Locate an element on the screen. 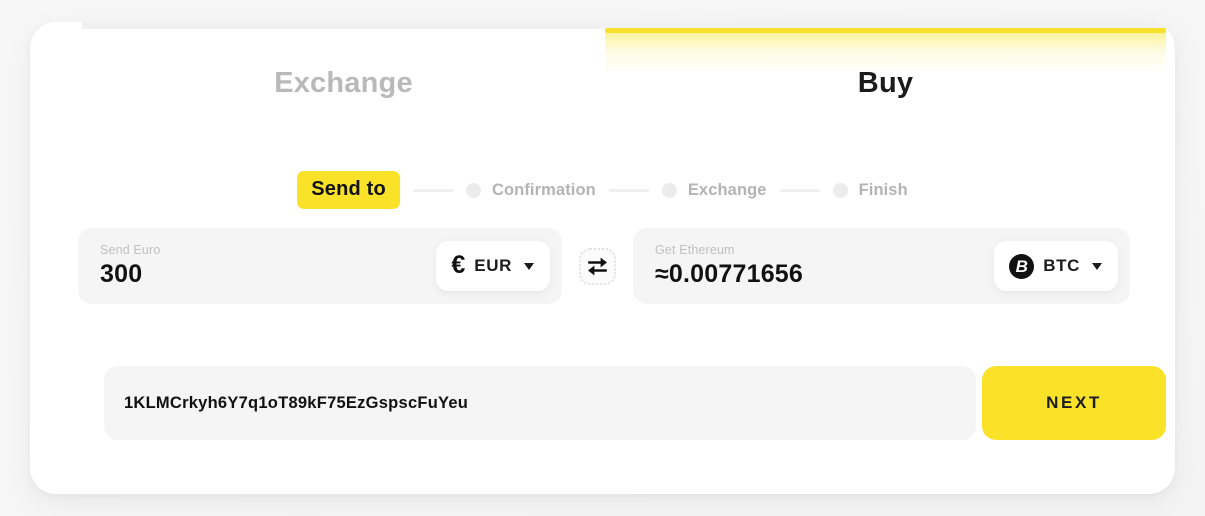 Image resolution: width=1205 pixels, height=516 pixels. send-currency-selector: € EUR is located at coordinates (493, 266).